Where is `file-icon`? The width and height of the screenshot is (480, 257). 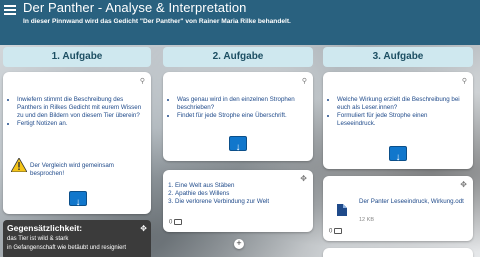 file-icon is located at coordinates (342, 210).